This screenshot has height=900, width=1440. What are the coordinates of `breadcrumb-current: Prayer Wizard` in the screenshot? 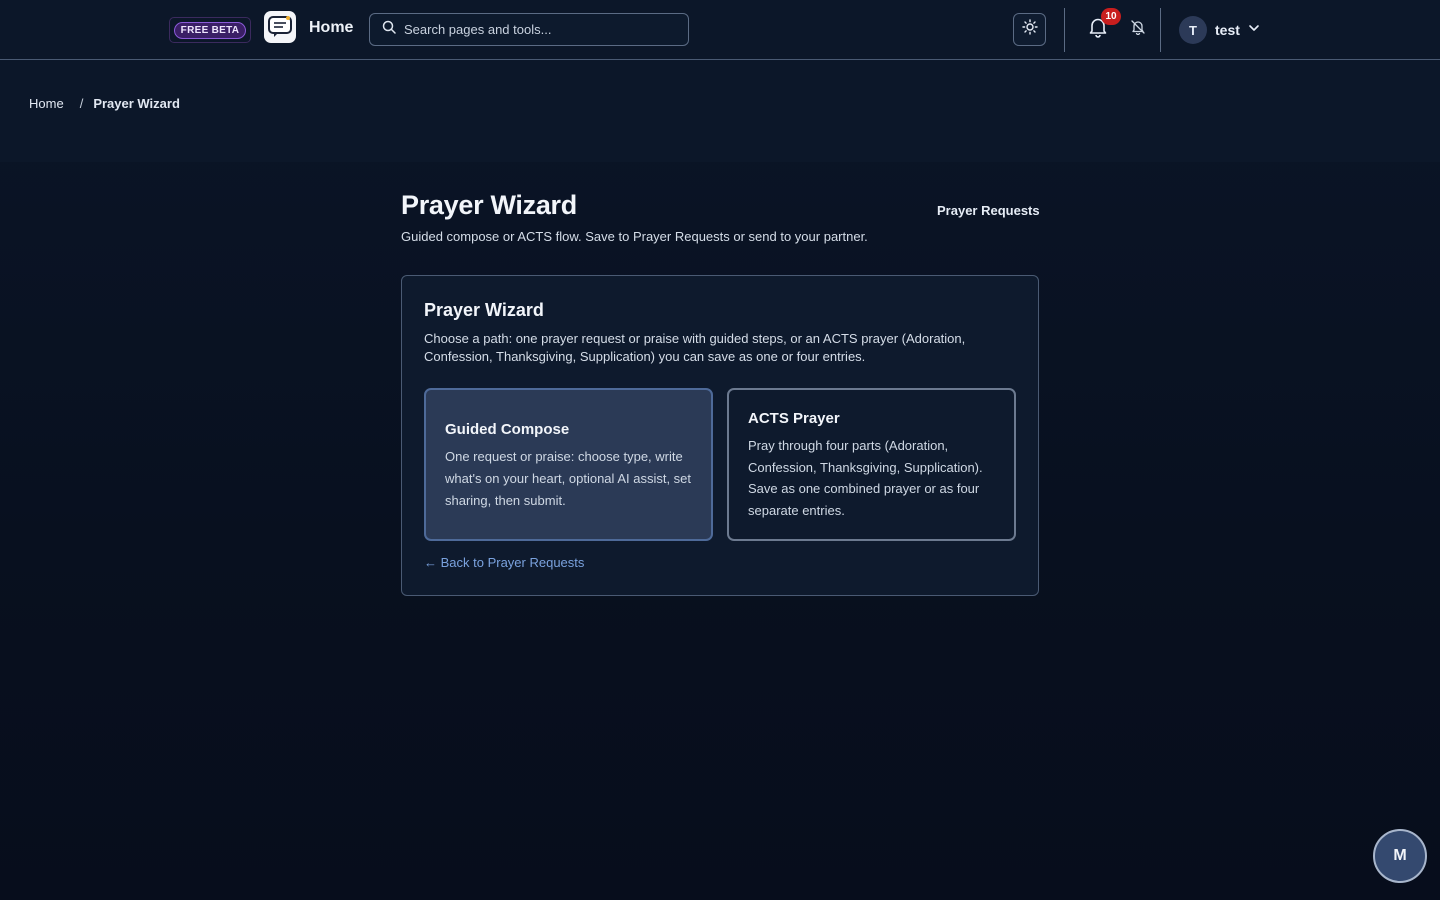 It's located at (136, 103).